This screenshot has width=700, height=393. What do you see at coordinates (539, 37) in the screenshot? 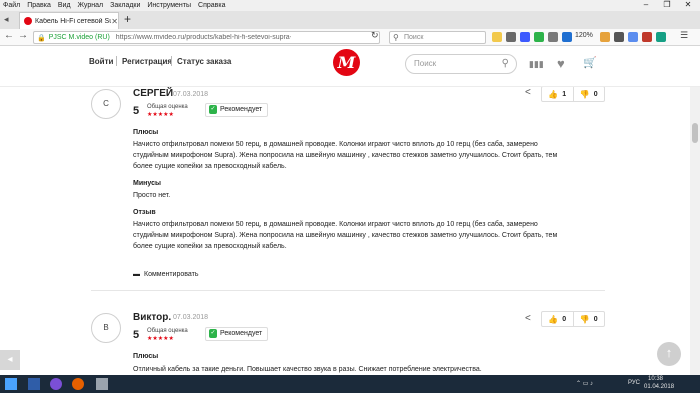
I see `adblock-extension-icon` at bounding box center [539, 37].